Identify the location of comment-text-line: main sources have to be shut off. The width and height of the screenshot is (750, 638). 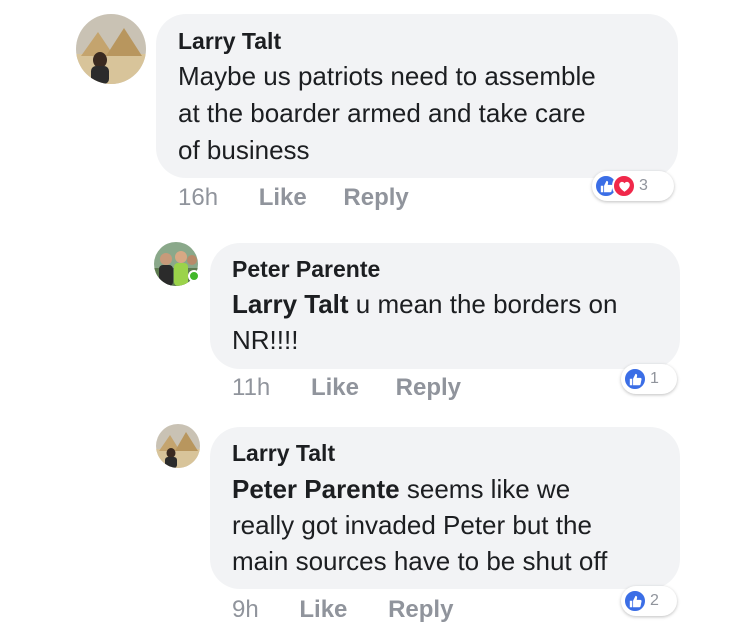
(420, 561).